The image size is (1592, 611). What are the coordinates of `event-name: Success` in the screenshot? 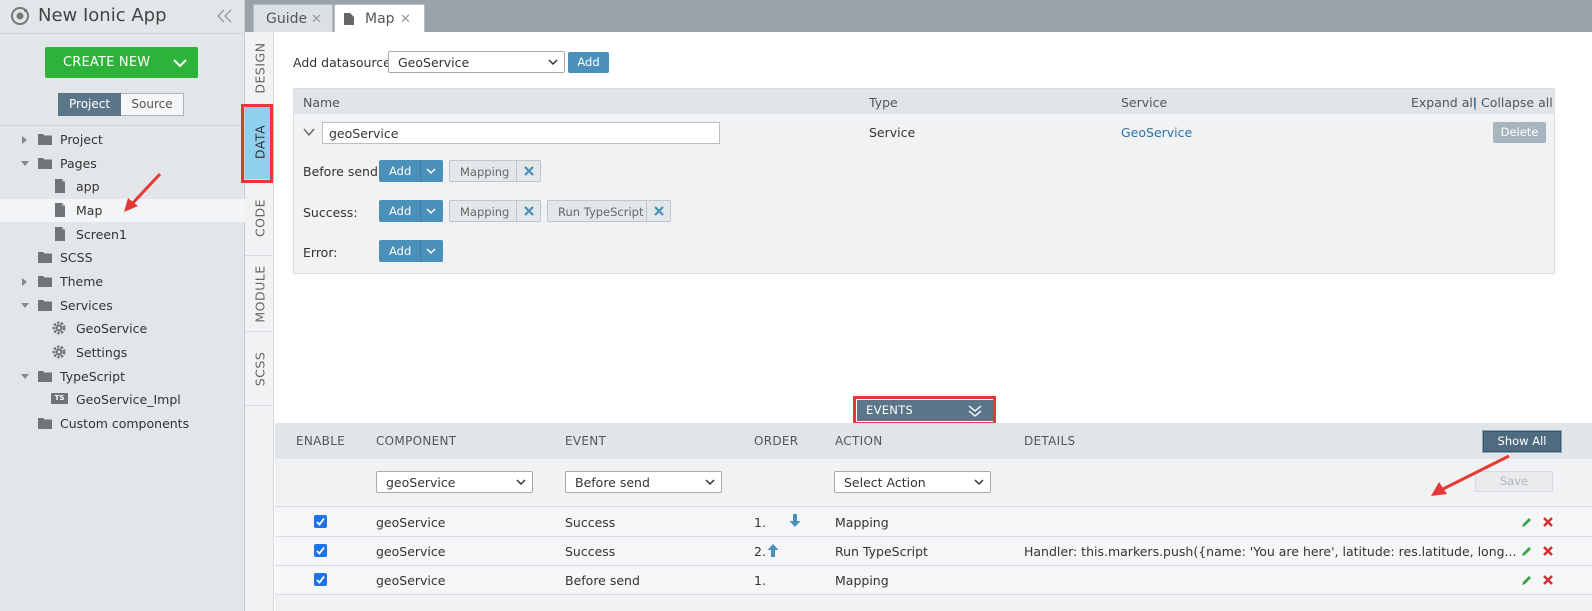 It's located at (590, 551).